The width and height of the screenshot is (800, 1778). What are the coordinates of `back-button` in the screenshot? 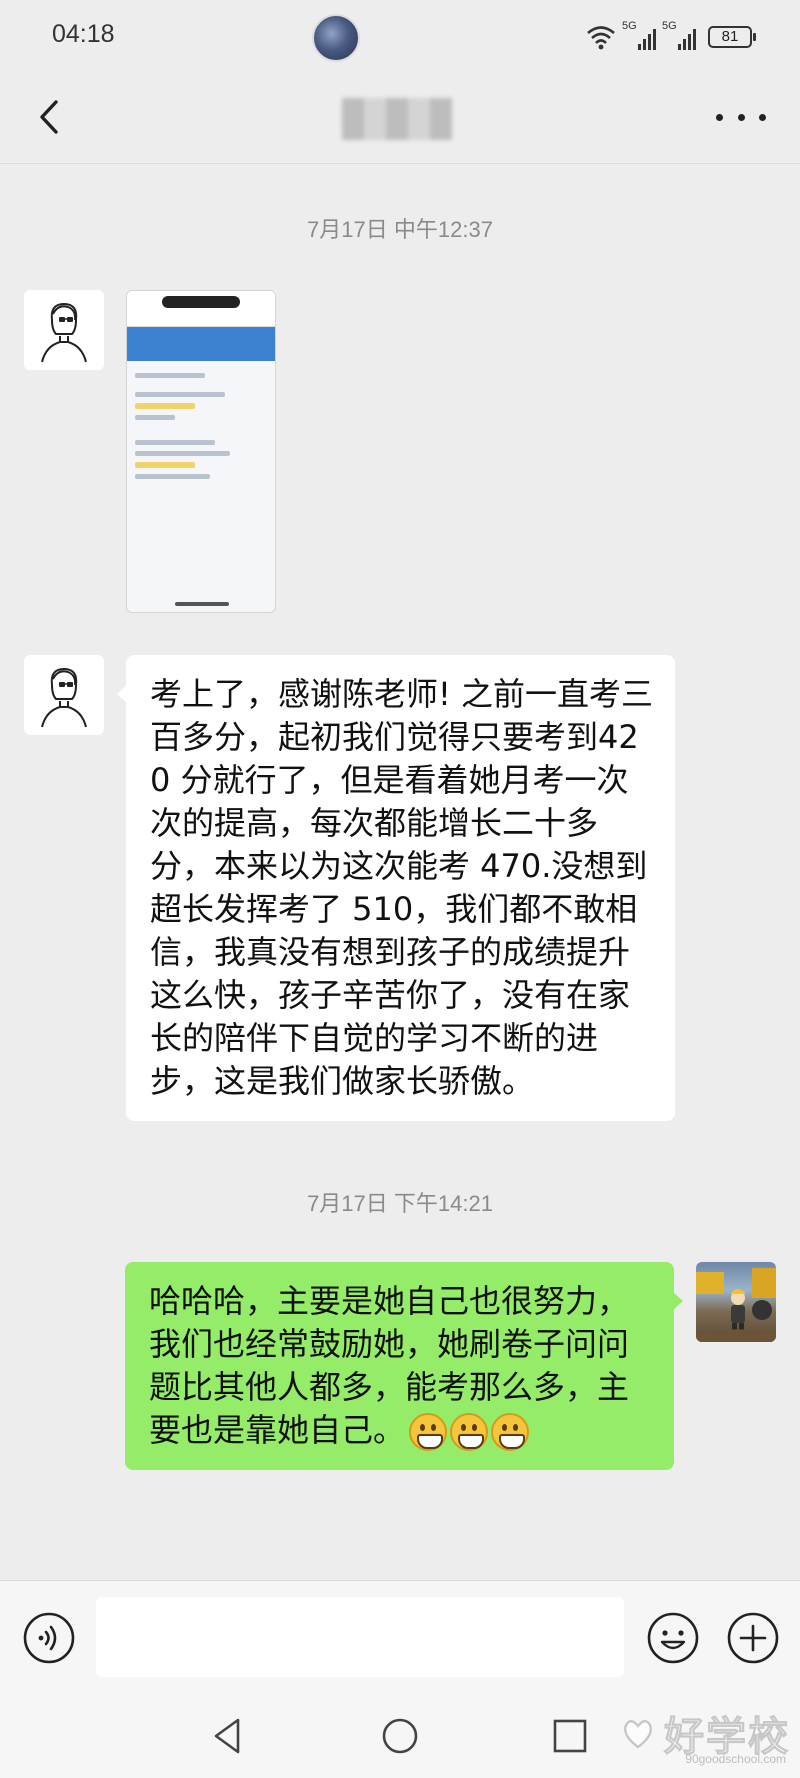 It's located at (51, 117).